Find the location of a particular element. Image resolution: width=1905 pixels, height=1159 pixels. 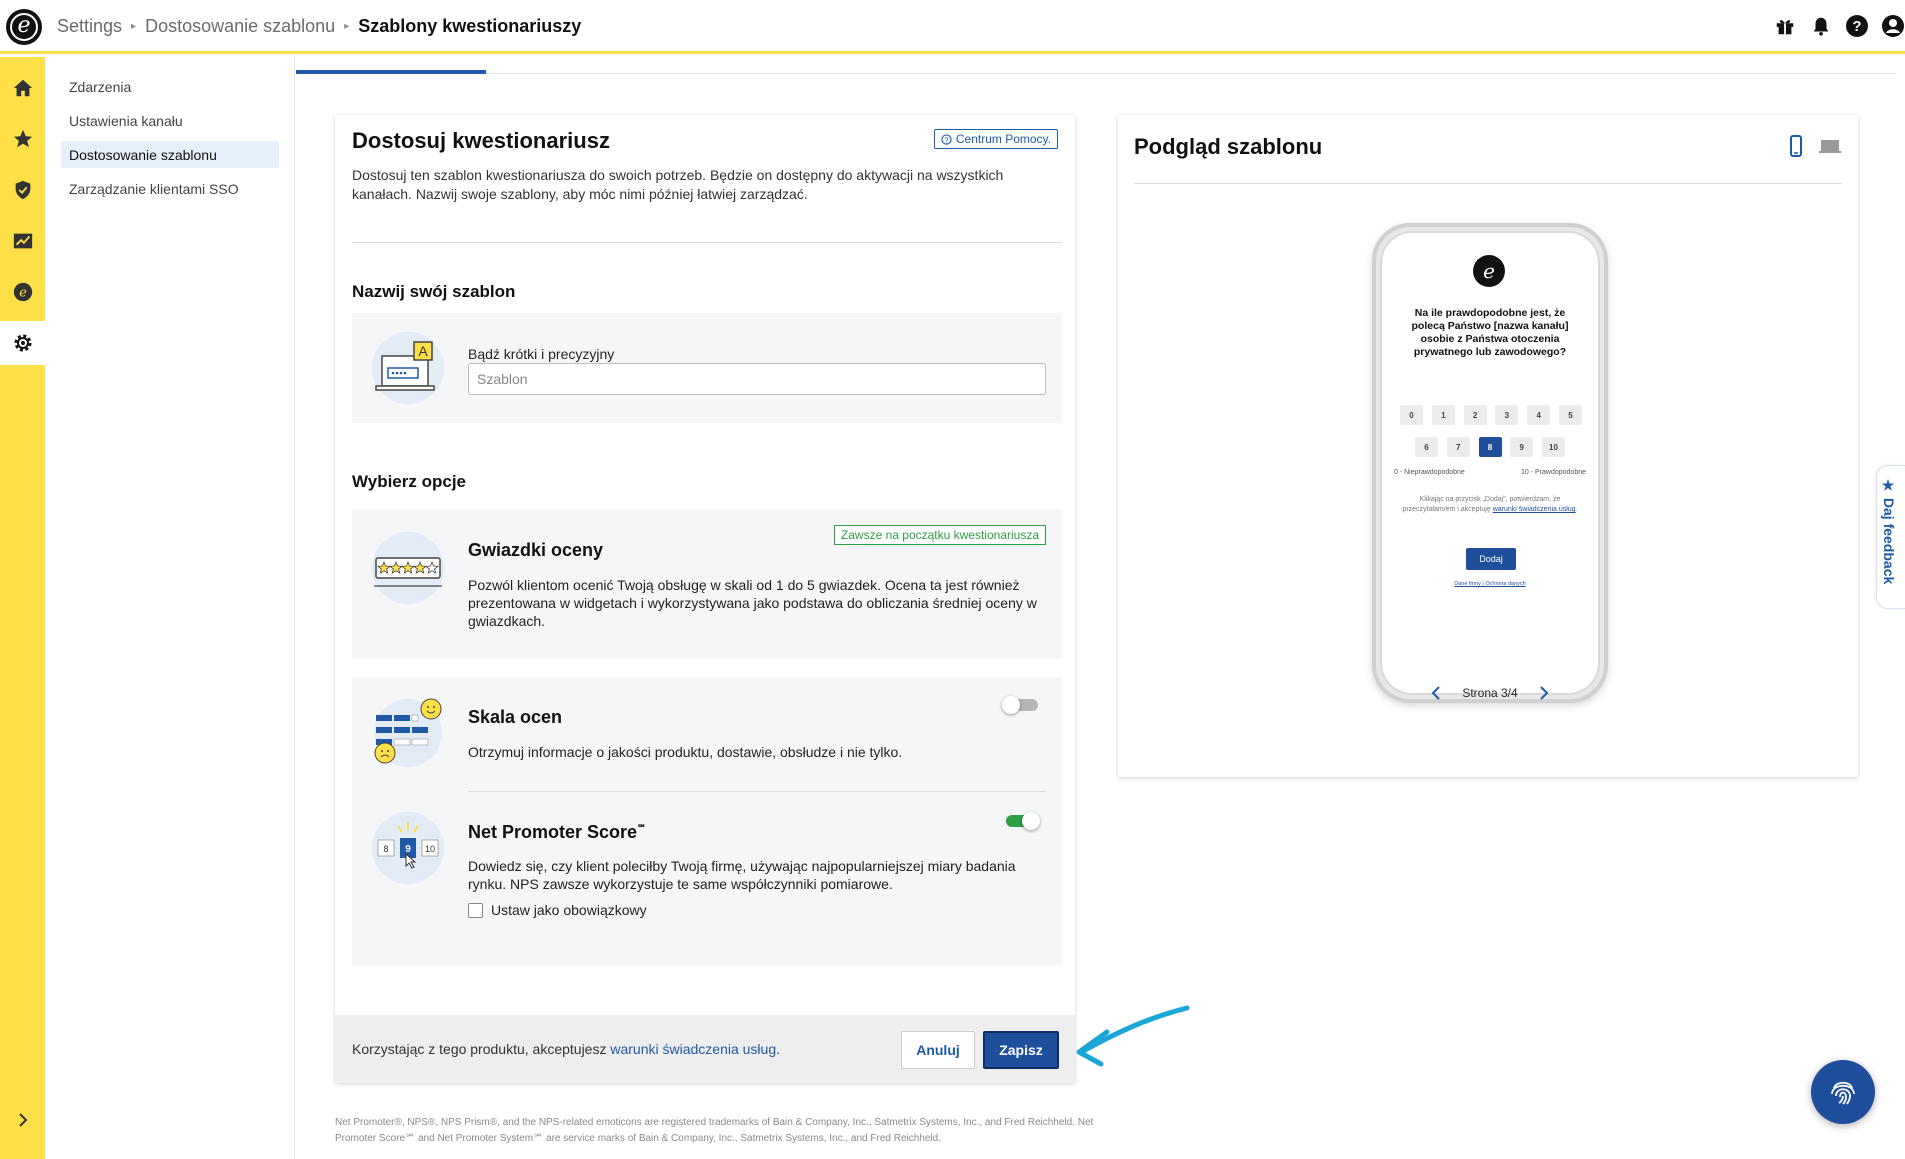

subnav-item-channel-settings: Ustawienia kanału is located at coordinates (170, 120).